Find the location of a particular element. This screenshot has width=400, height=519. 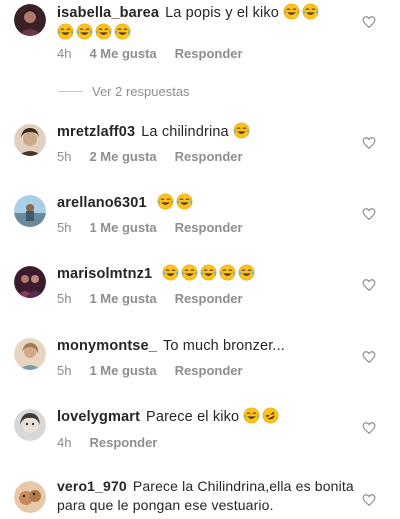

comment-meta: 4h 4 Me gusta Responder is located at coordinates (159, 53).